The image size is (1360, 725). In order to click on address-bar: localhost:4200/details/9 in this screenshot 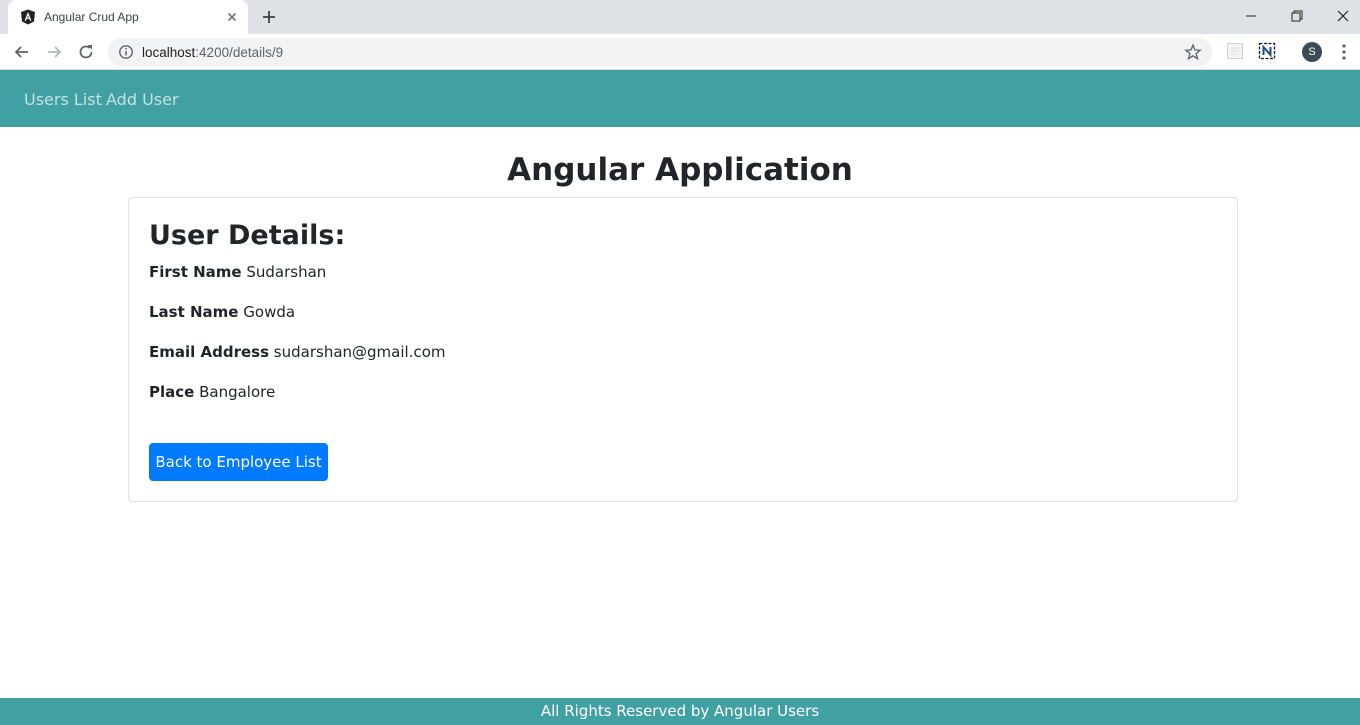, I will do `click(660, 52)`.